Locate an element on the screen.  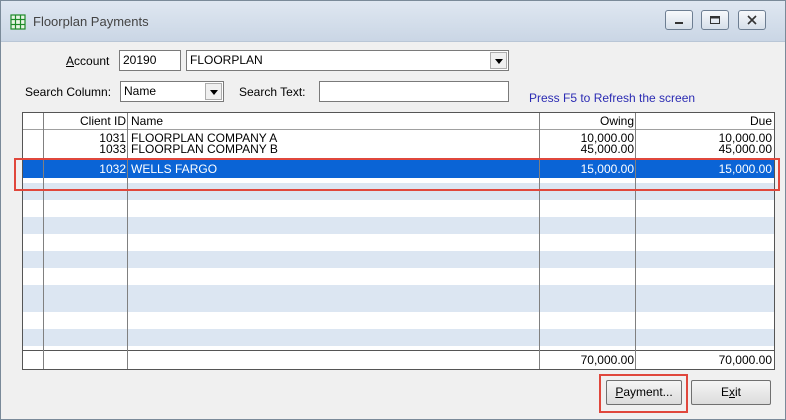
payment-button-annotation is located at coordinates (643, 393).